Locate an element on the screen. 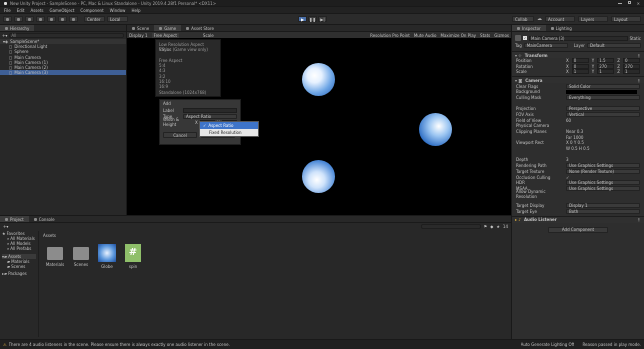  star-icon: ★ is located at coordinates (498, 226).